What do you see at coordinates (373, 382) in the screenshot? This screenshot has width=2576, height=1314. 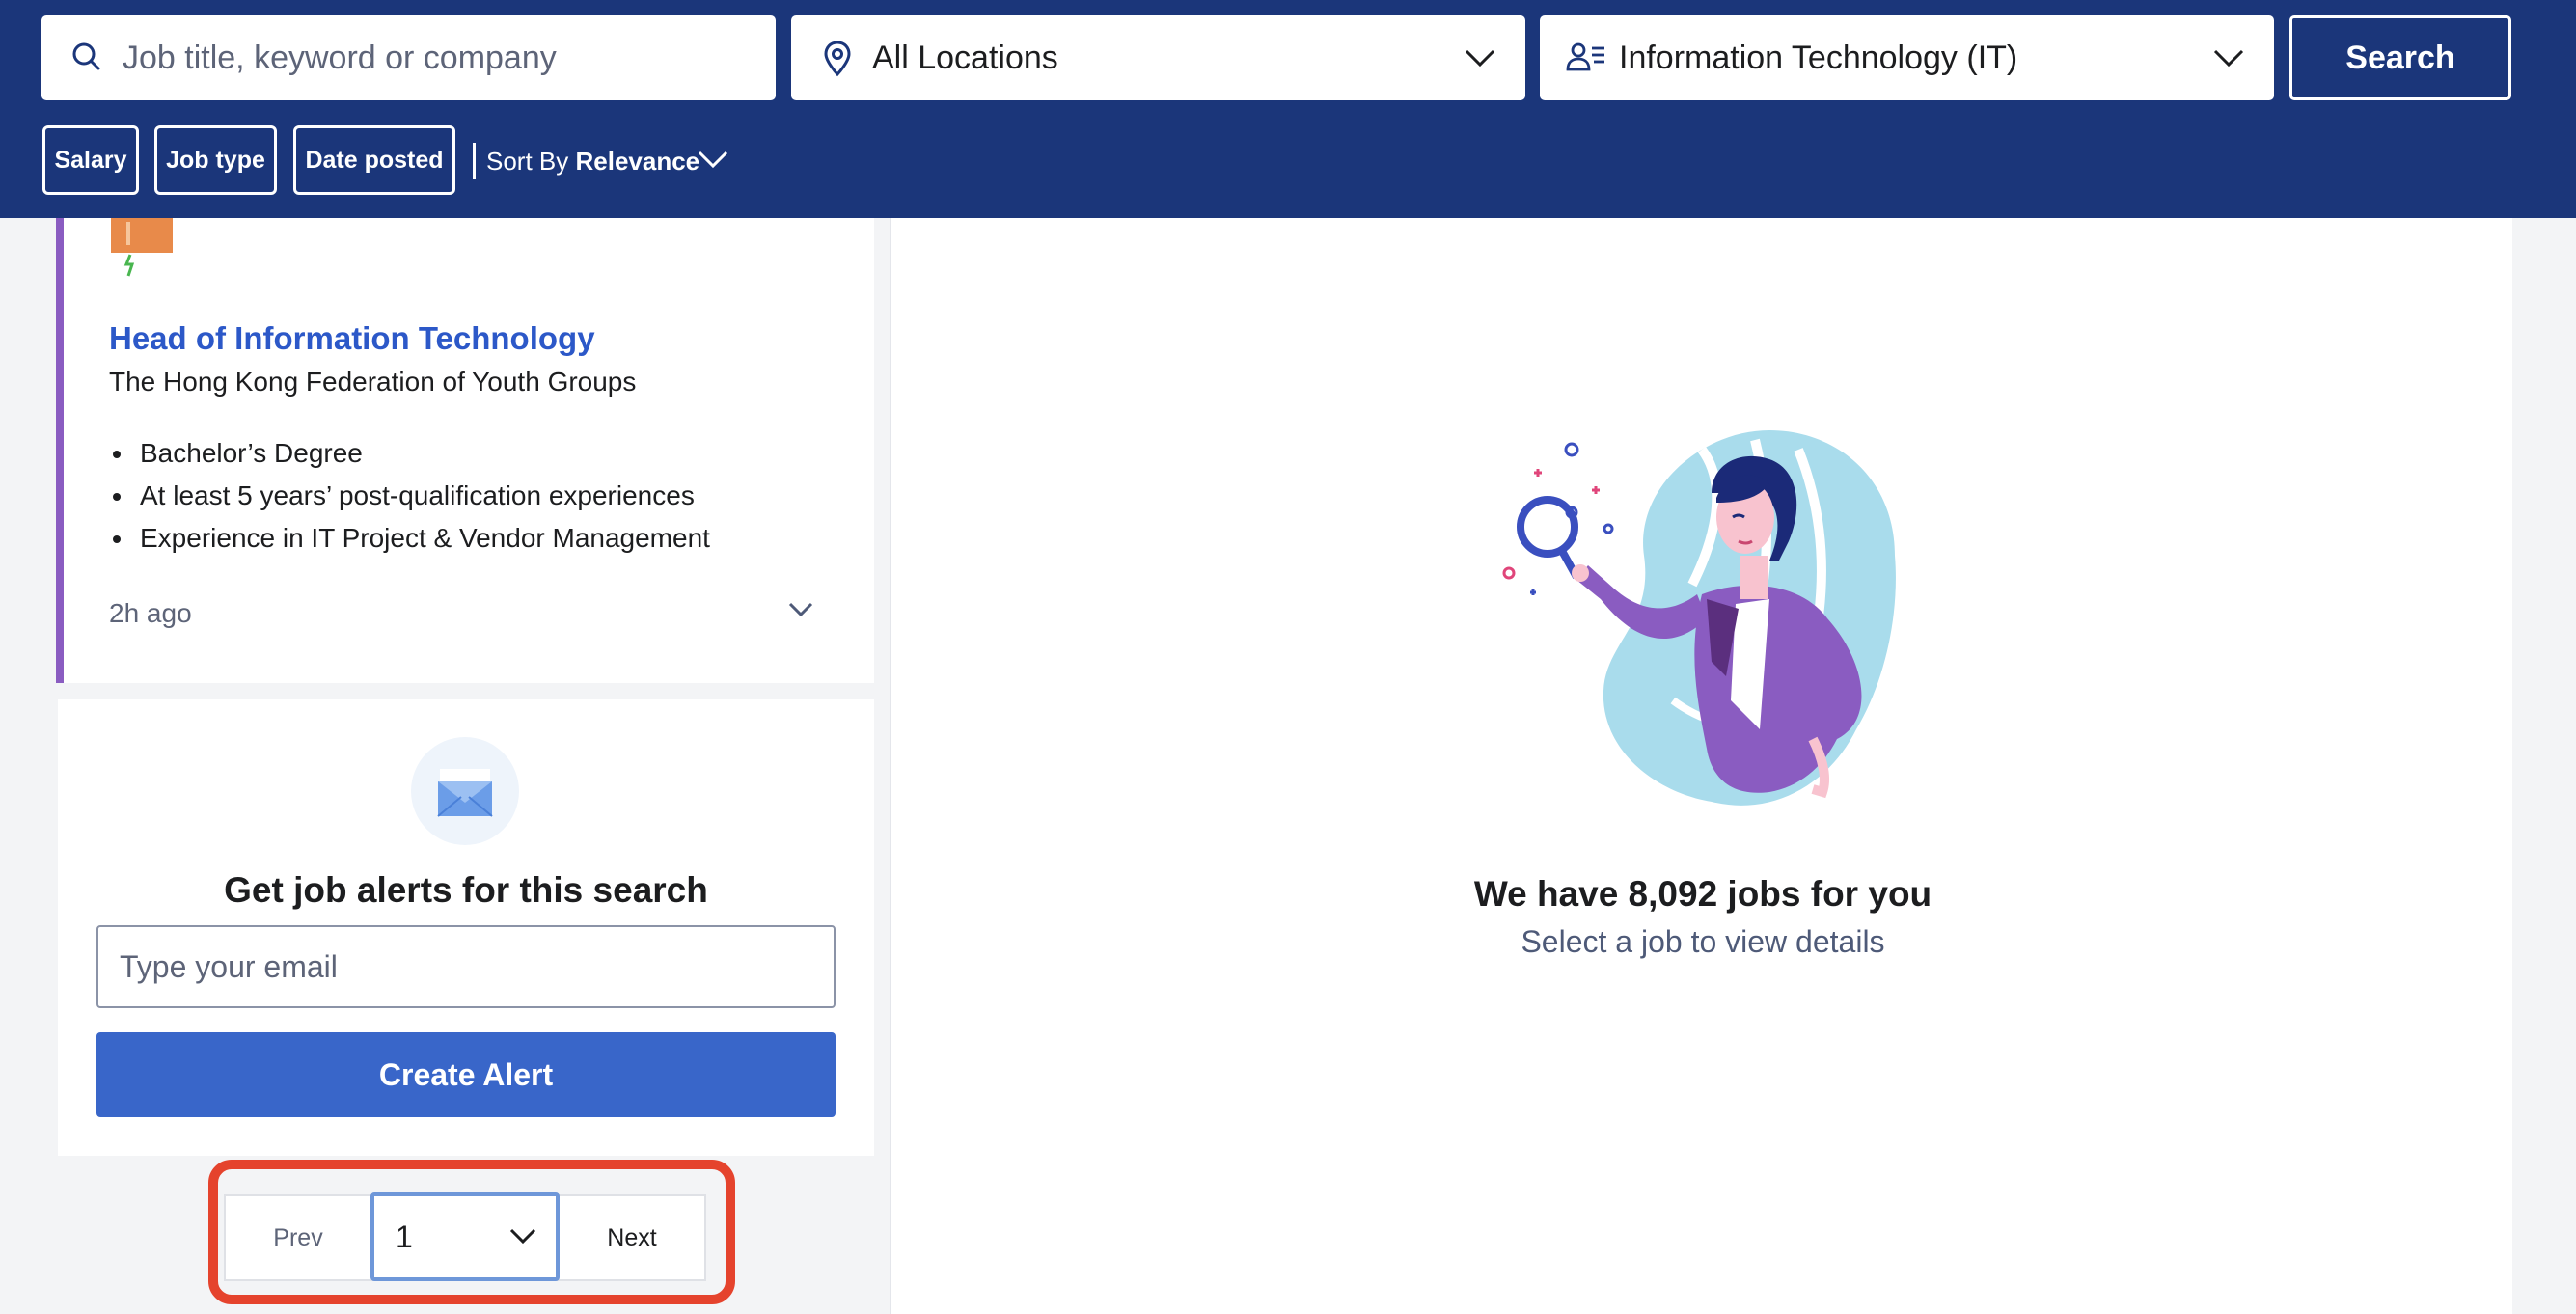 I see `job-company: The Hong Kong Federation of Youth Groups` at bounding box center [373, 382].